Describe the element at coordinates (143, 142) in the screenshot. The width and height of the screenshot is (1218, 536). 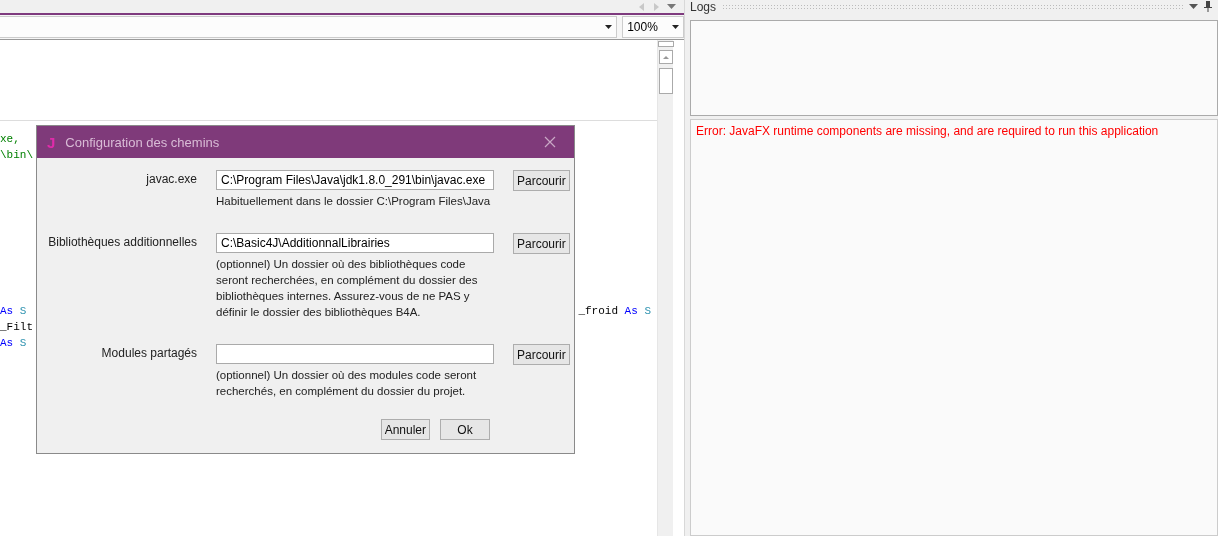
I see `dialog-title: Configuration des chemins` at that location.